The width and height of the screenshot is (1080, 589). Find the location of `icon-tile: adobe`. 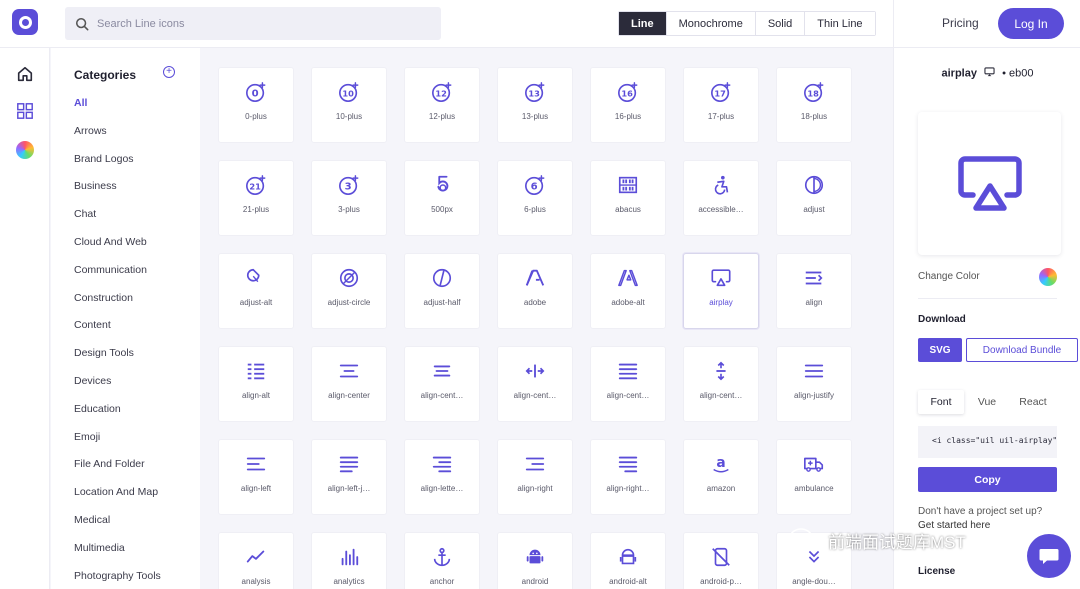

icon-tile: adobe is located at coordinates (535, 291).